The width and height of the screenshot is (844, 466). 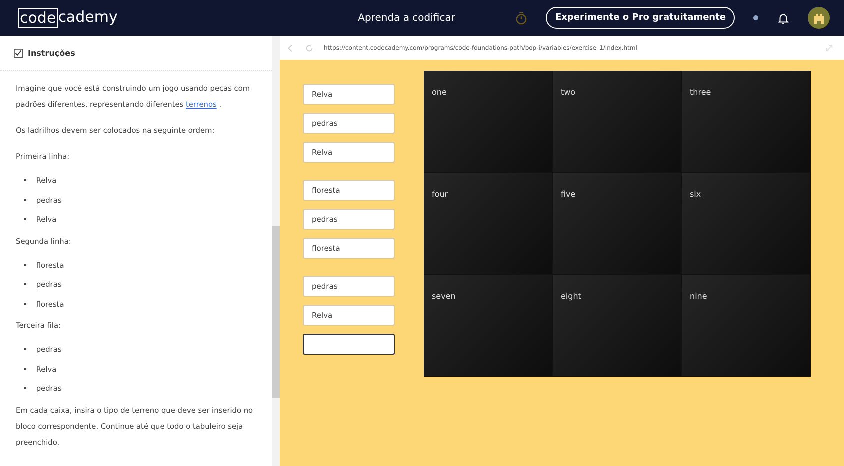 I want to click on logo: code cademy, so click(x=68, y=18).